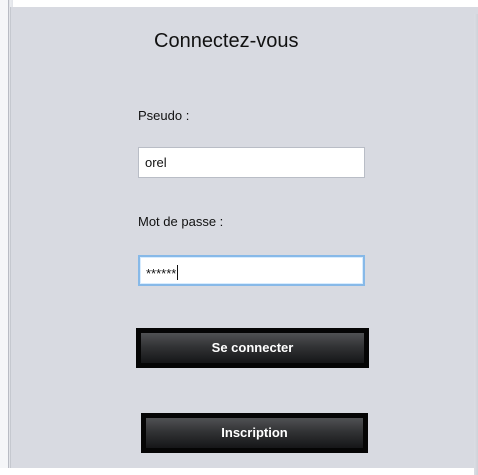  What do you see at coordinates (181, 221) in the screenshot?
I see `password-label: Mot de passe :` at bounding box center [181, 221].